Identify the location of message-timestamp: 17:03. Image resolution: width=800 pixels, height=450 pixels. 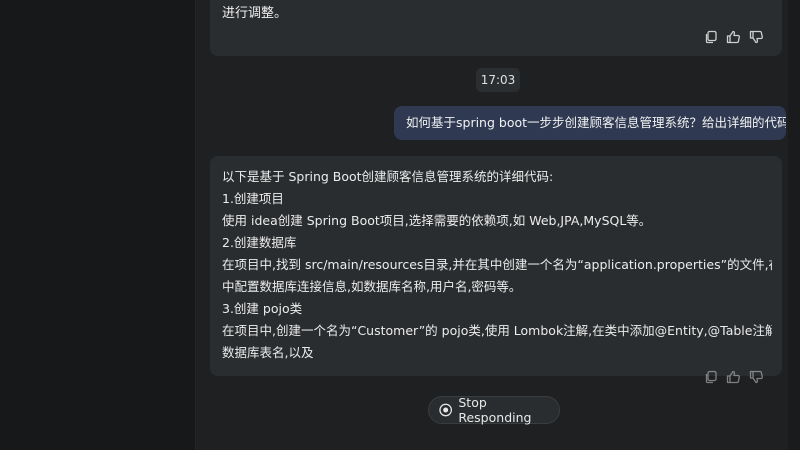
(498, 80).